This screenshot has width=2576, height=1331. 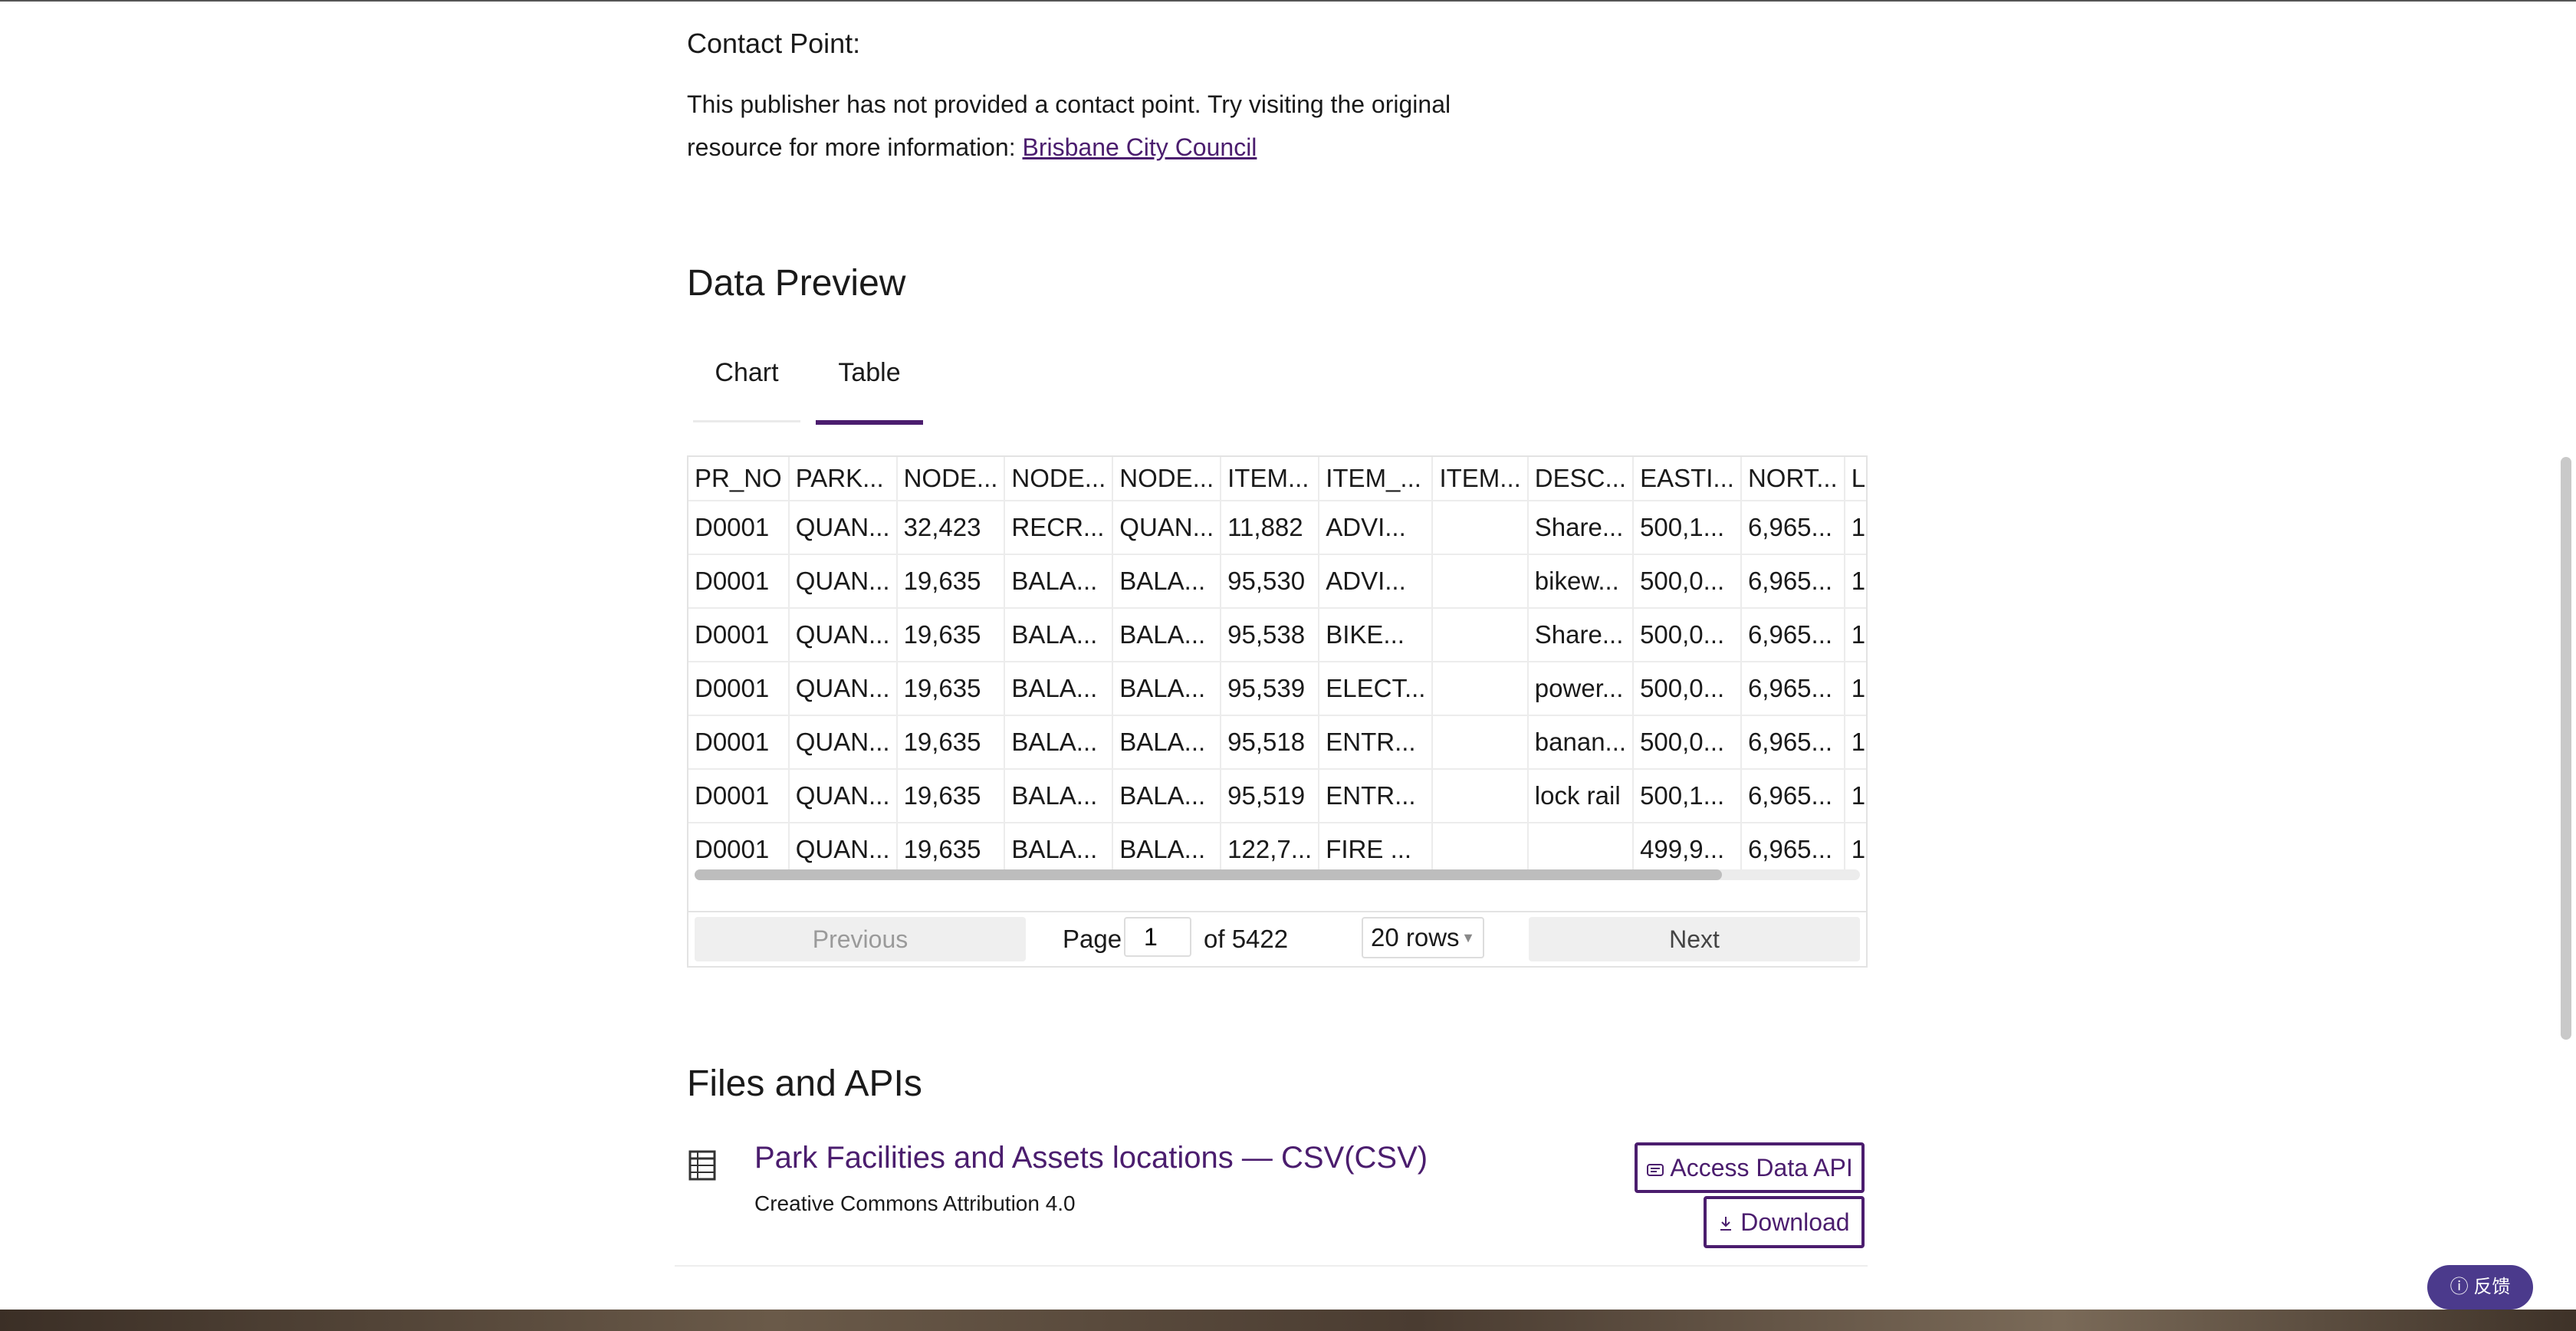 I want to click on next-page-button: Next, so click(x=1695, y=939).